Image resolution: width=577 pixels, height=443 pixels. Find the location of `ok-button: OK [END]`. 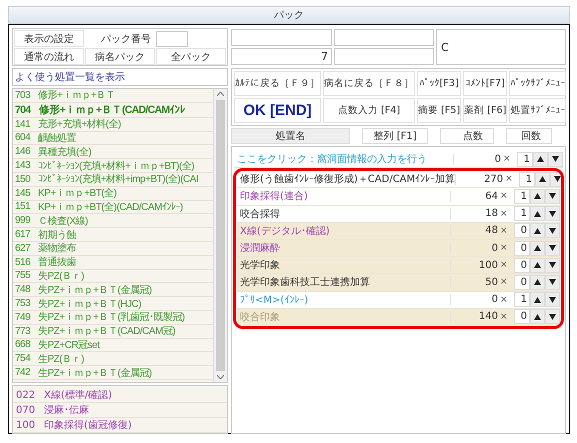

ok-button: OK [END] is located at coordinates (277, 110).